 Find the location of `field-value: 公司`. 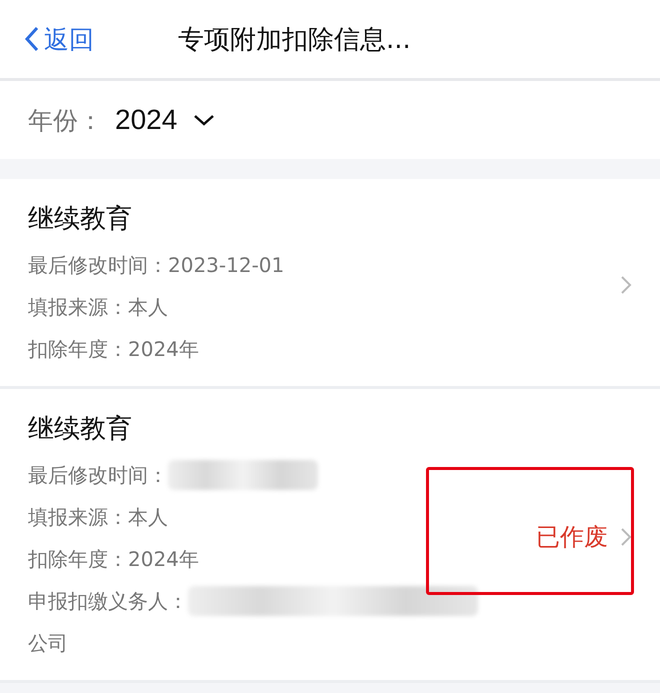

field-value: 公司 is located at coordinates (48, 643).